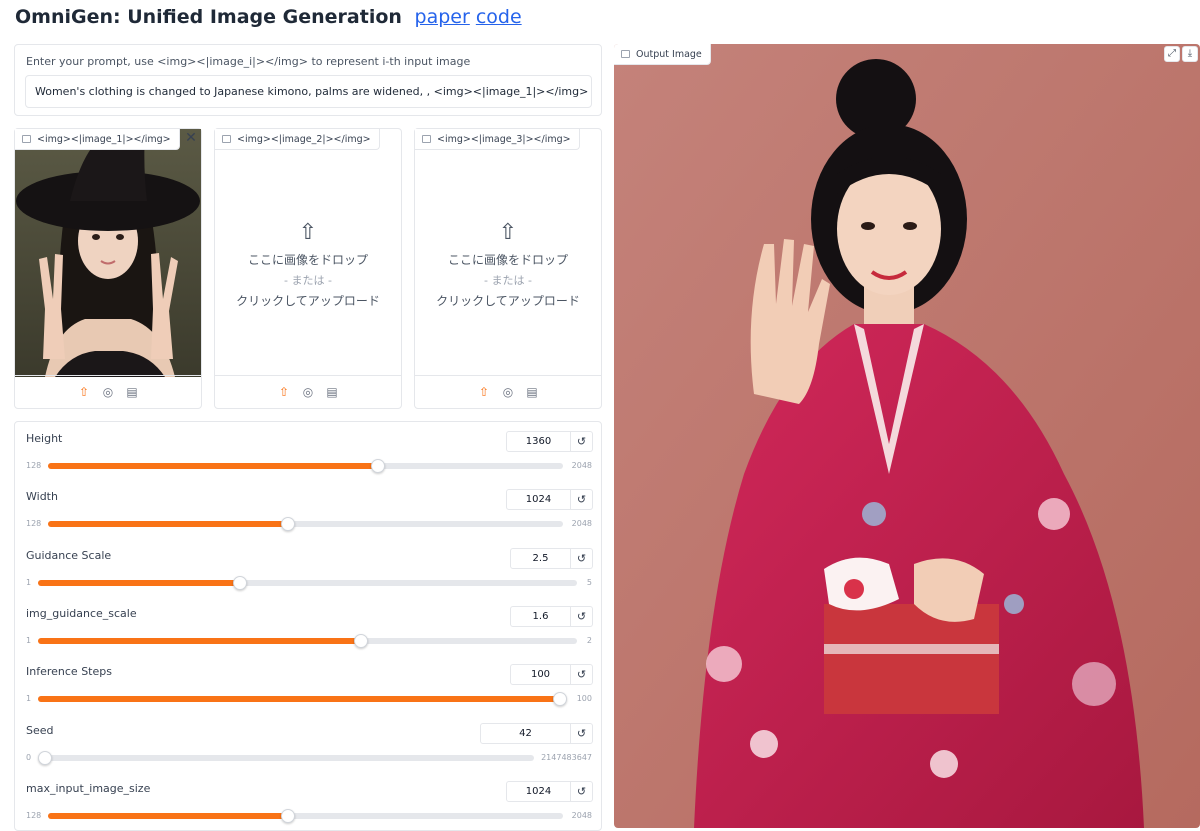  What do you see at coordinates (1172, 54) in the screenshot?
I see `fullscreen-icon: ⤢` at bounding box center [1172, 54].